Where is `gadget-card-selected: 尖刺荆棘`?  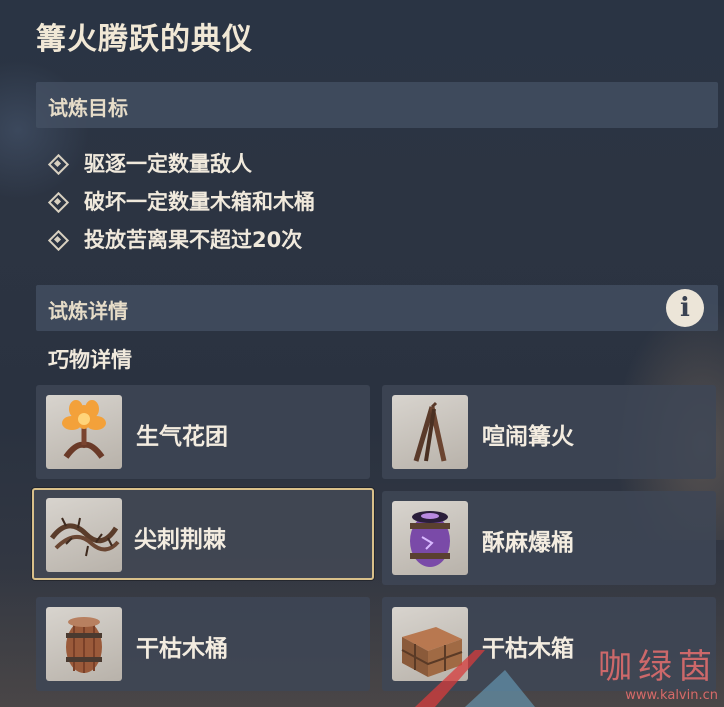 gadget-card-selected: 尖刺荆棘 is located at coordinates (203, 534).